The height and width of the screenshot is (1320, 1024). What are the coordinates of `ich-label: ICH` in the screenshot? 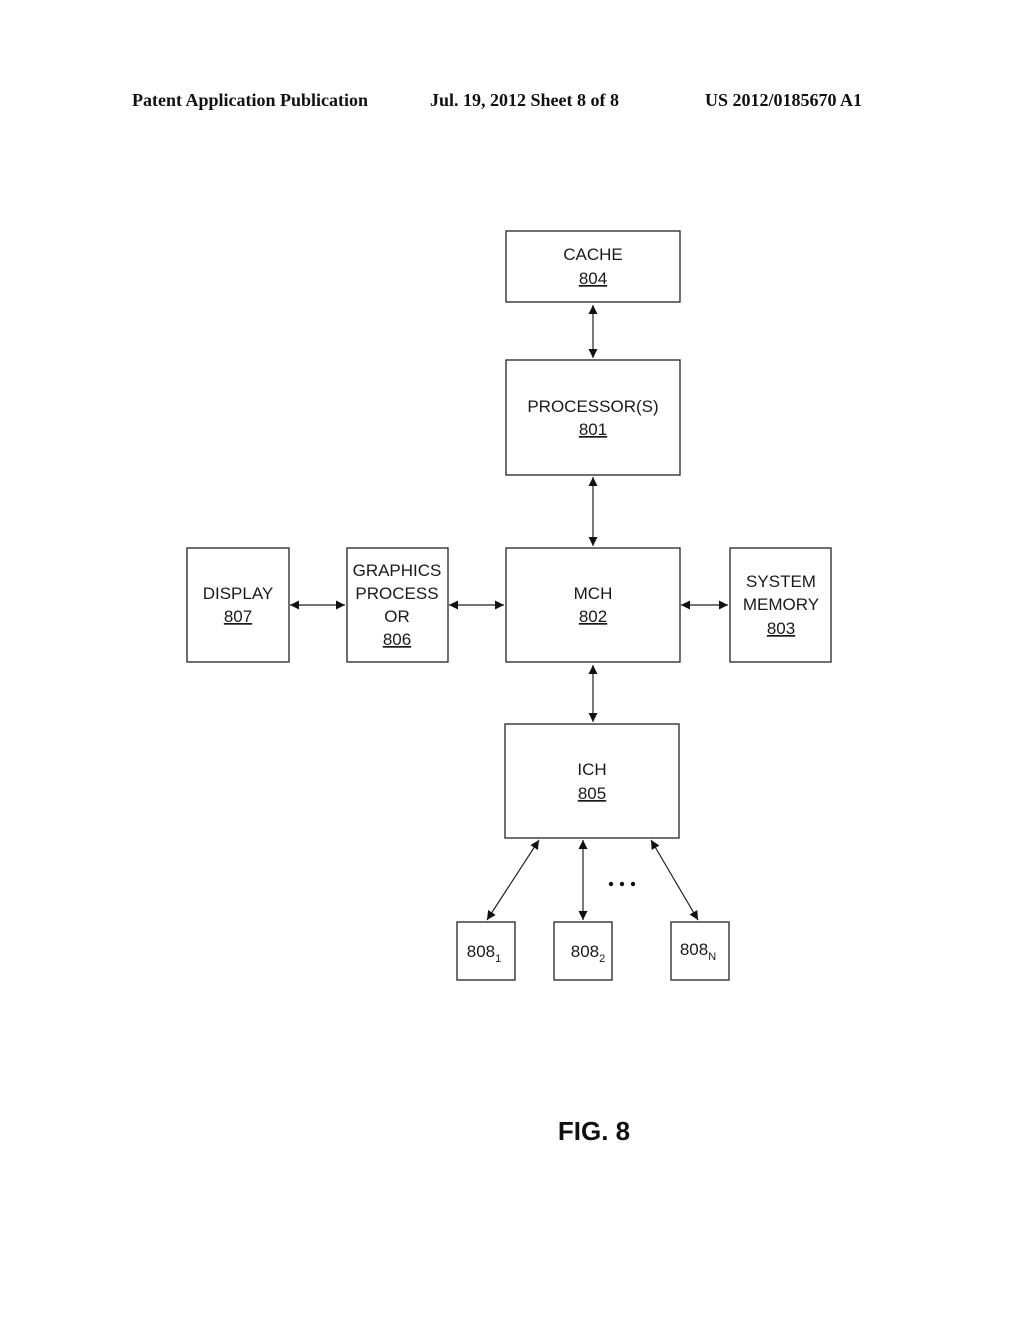 It's located at (591, 769).